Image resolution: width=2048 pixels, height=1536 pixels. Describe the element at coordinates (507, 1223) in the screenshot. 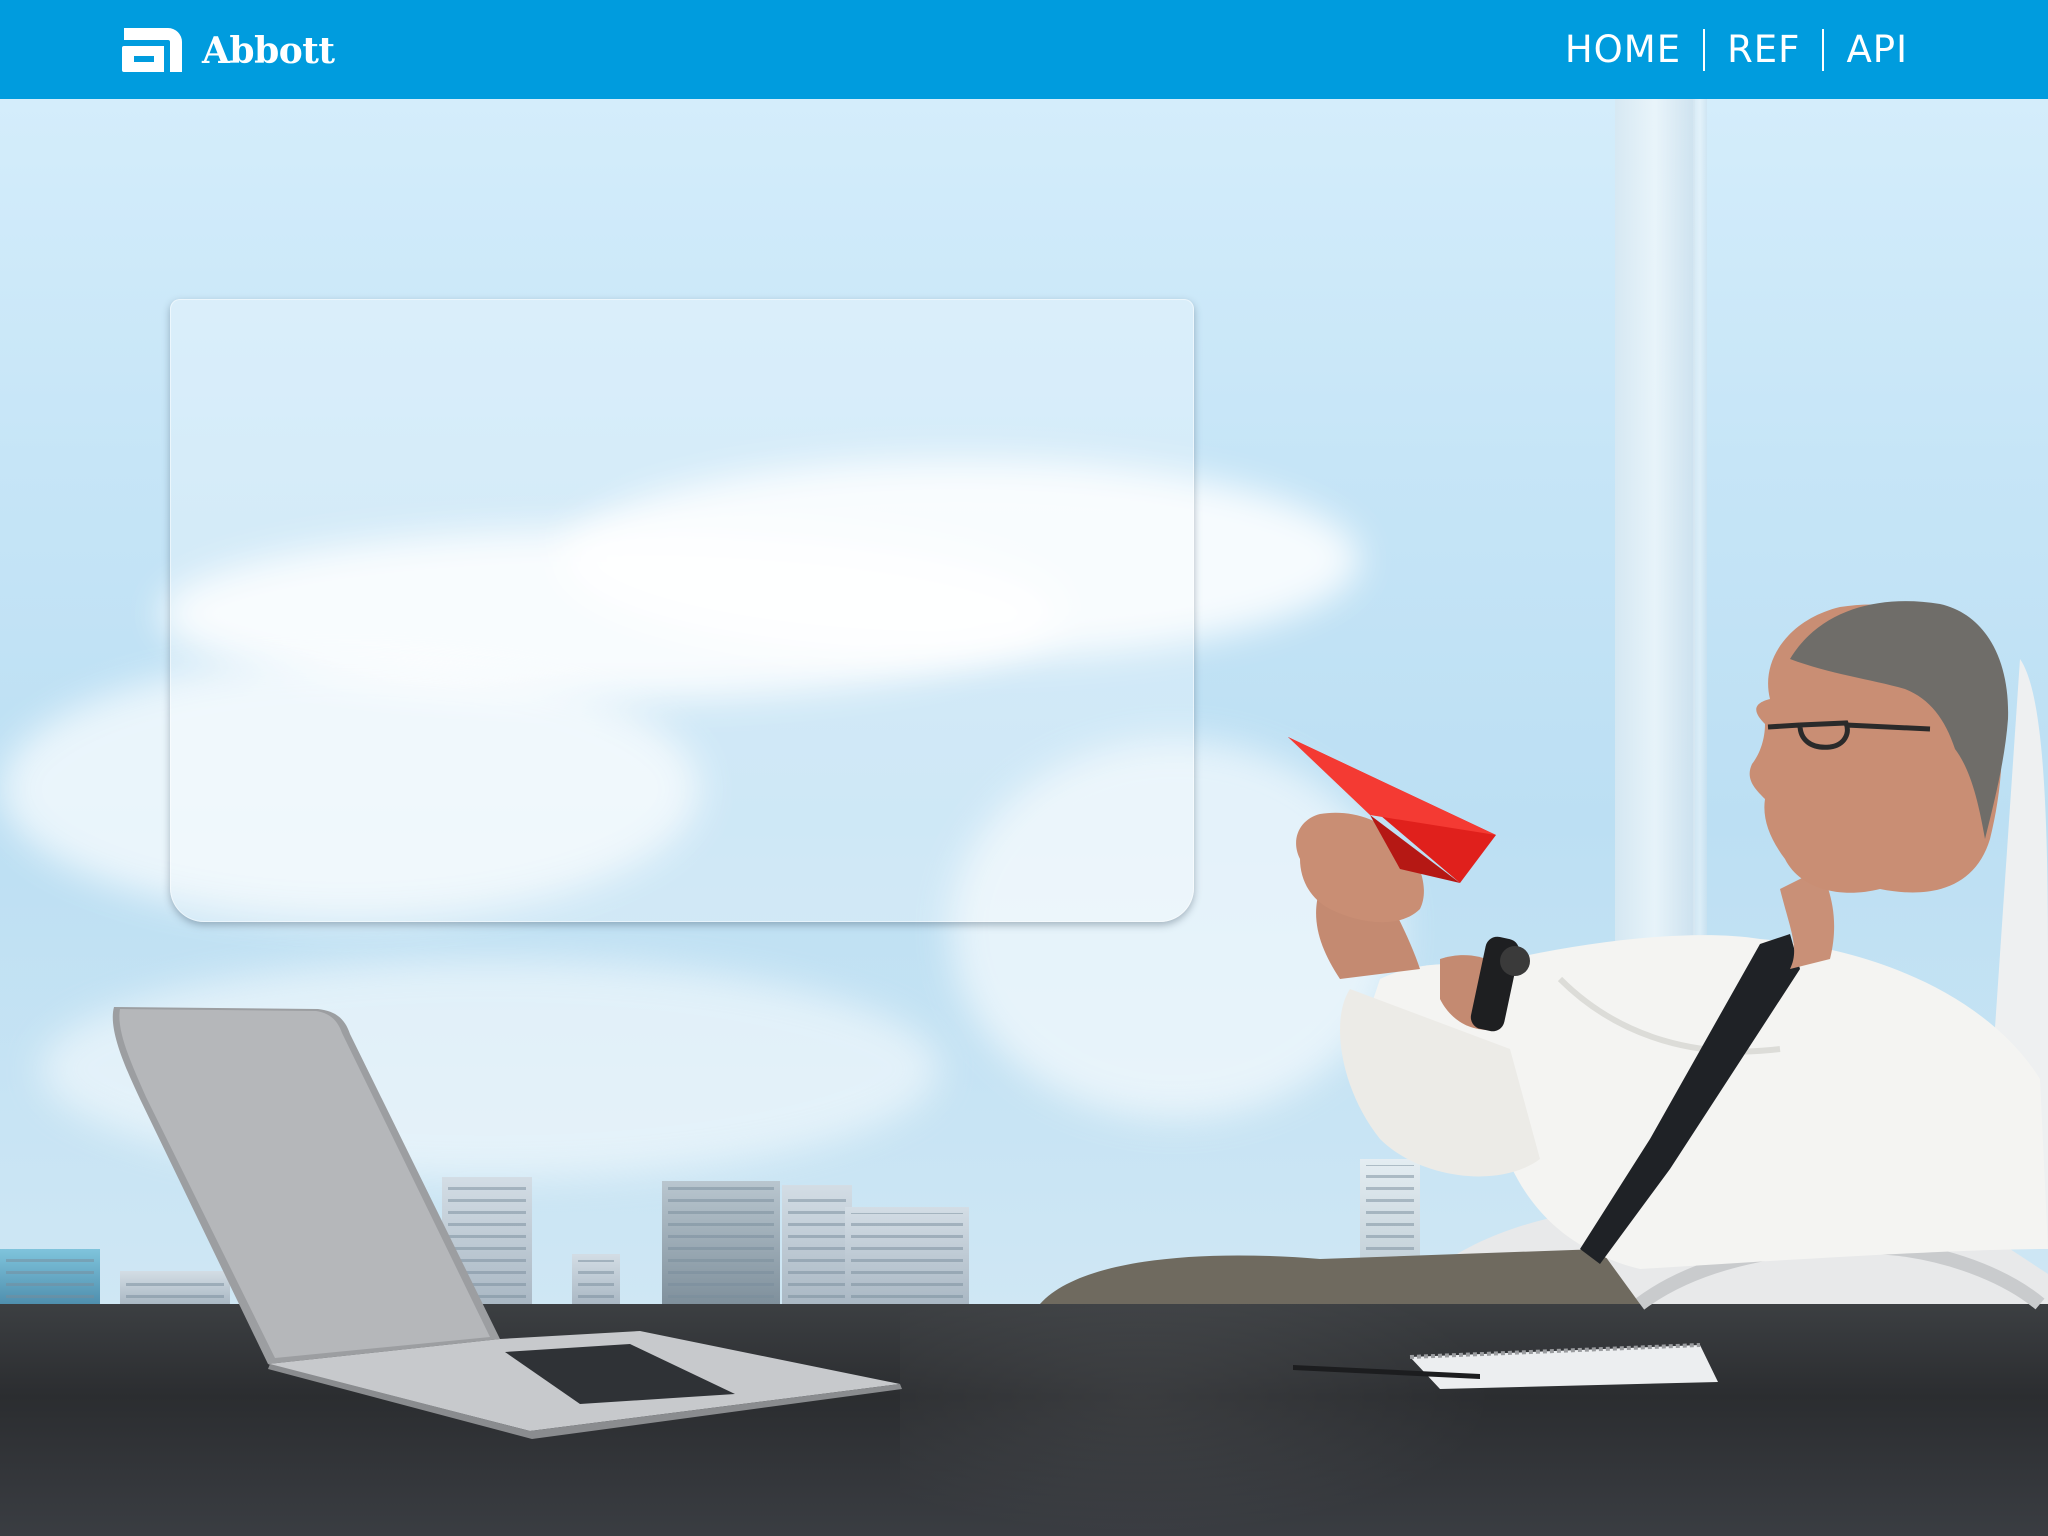

I see `laptop` at that location.